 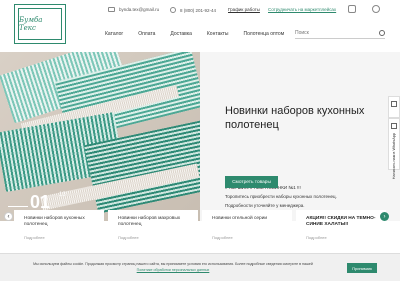 I want to click on side-tab-label: Написать нам в WhatsApp, so click(x=394, y=156).